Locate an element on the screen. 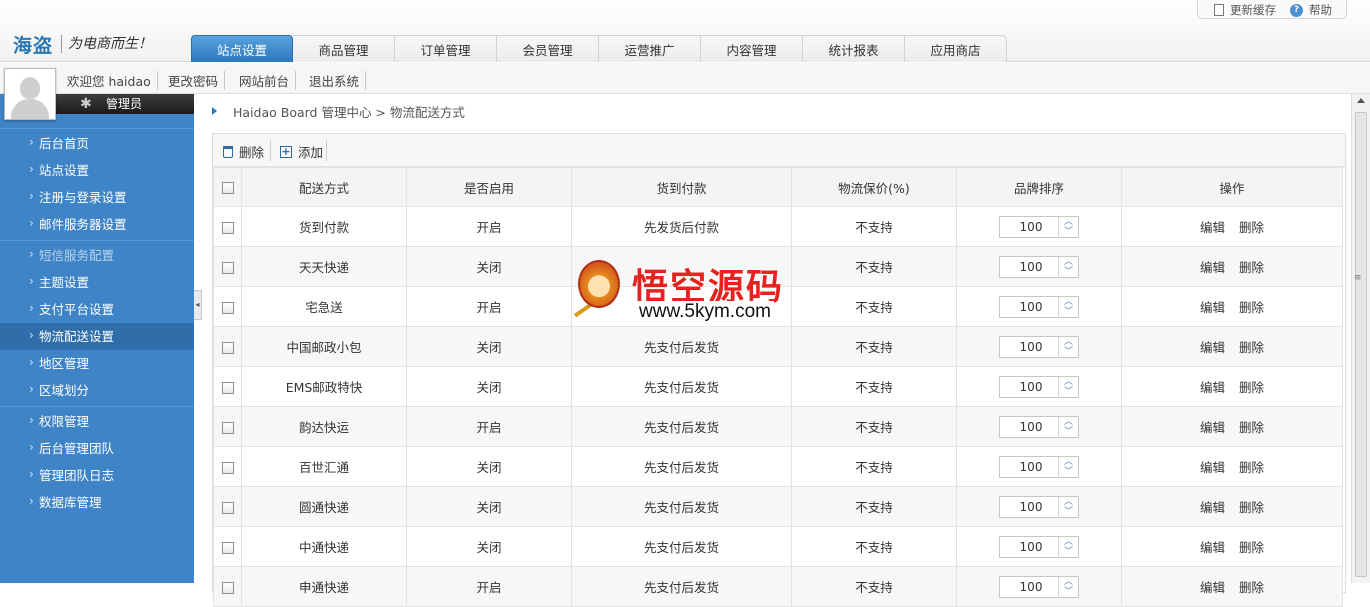  tab-orders: 订单管理 is located at coordinates (446, 48).